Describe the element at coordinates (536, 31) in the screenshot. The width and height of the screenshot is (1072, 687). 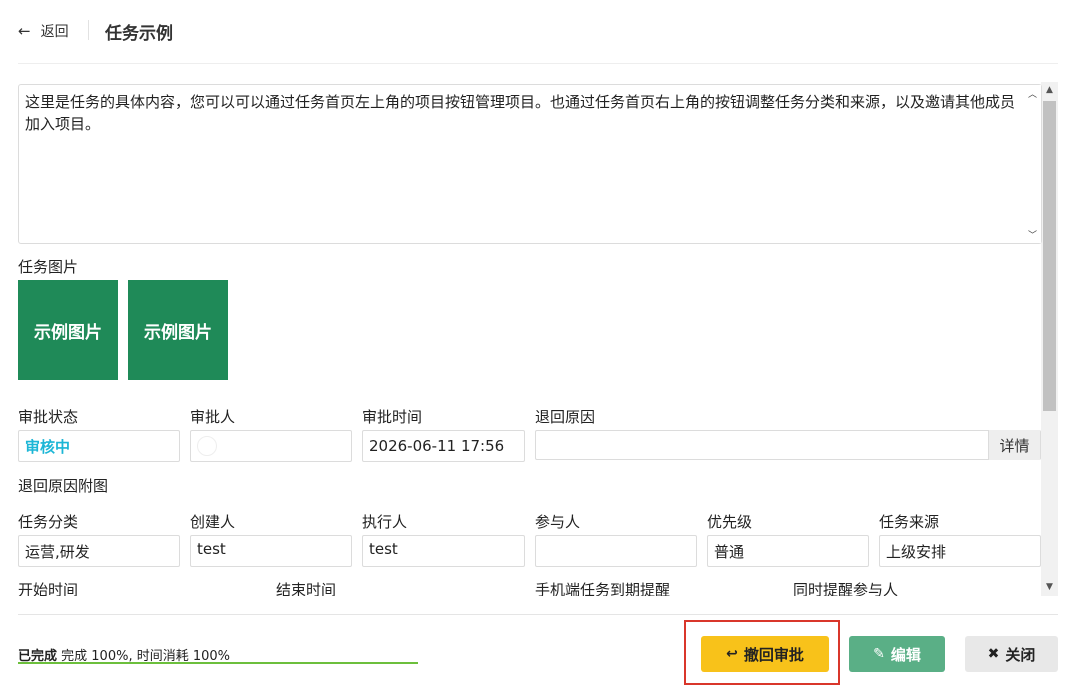
I see `page-header: ← 返回 任务示例` at that location.